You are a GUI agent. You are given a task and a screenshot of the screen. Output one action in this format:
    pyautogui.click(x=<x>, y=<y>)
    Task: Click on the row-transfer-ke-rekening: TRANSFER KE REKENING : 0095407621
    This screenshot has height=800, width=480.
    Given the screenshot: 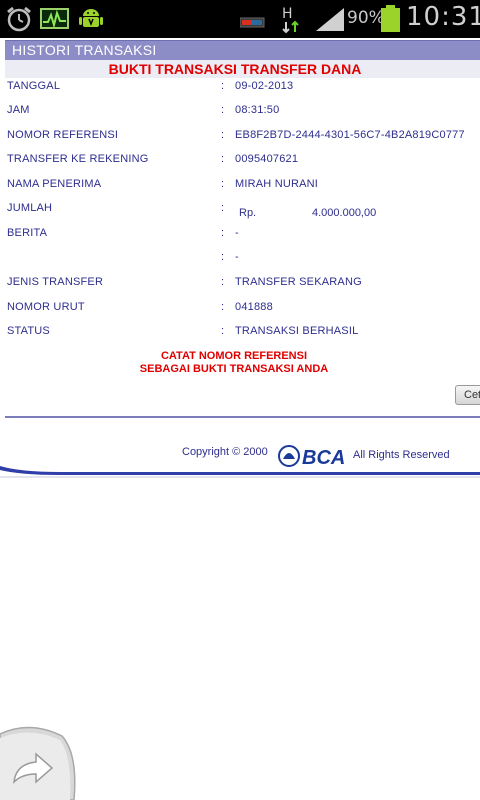 What is the action you would take?
    pyautogui.click(x=240, y=162)
    